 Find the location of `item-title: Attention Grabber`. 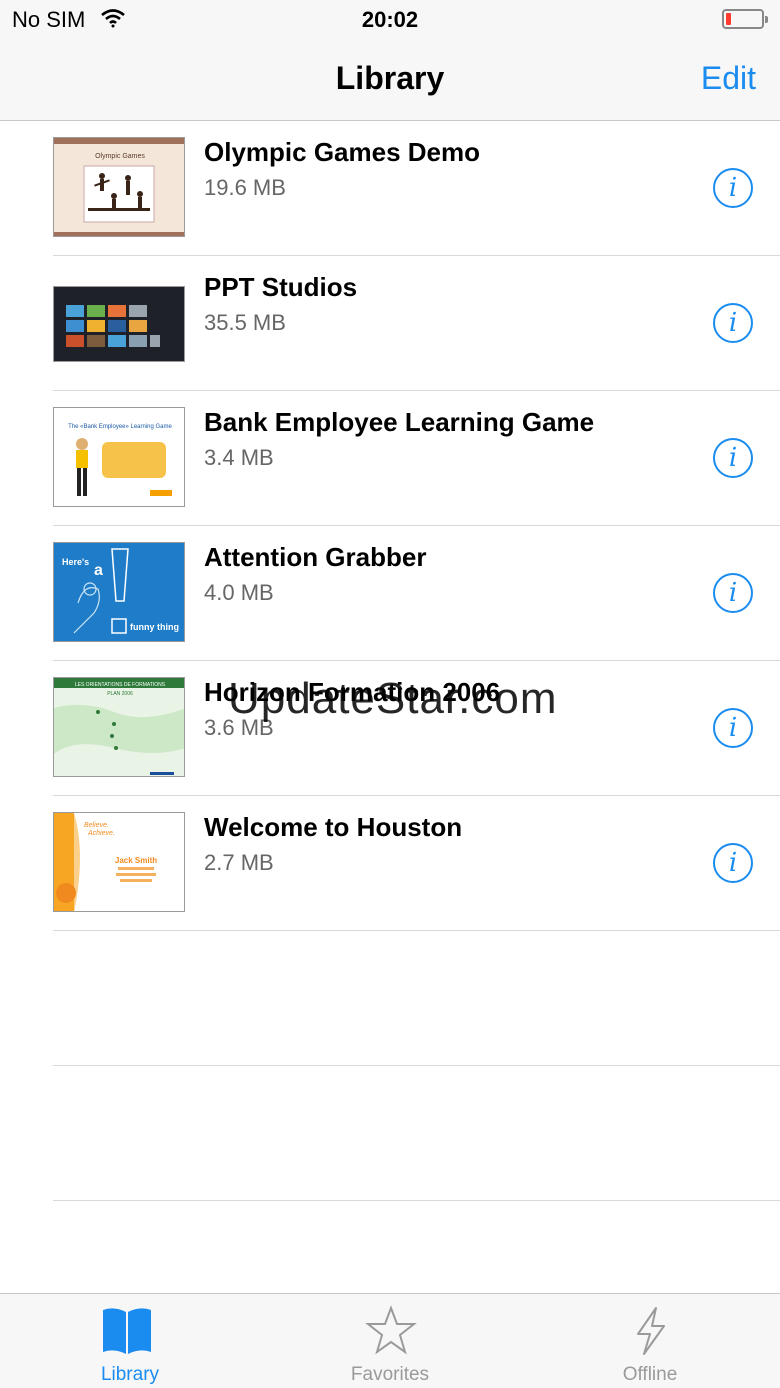

item-title: Attention Grabber is located at coordinates (315, 557).